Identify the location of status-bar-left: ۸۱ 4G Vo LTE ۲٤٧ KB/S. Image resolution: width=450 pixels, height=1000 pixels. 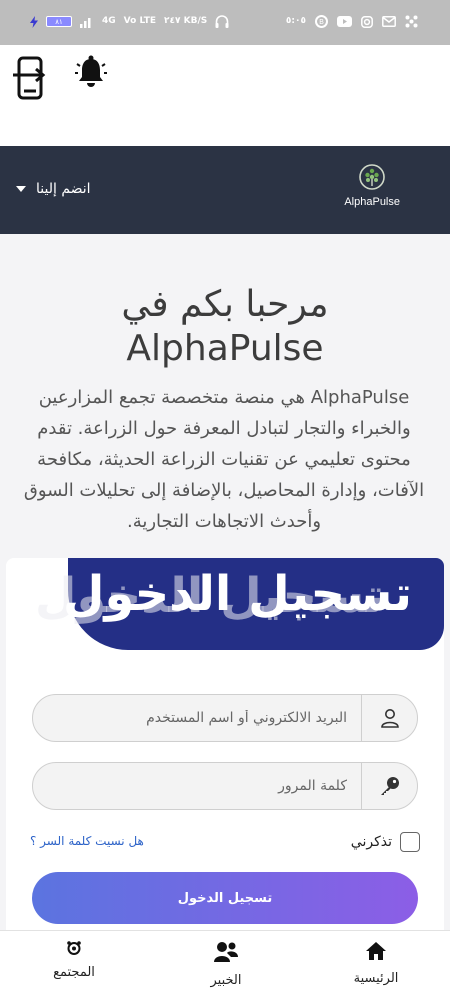
(129, 21).